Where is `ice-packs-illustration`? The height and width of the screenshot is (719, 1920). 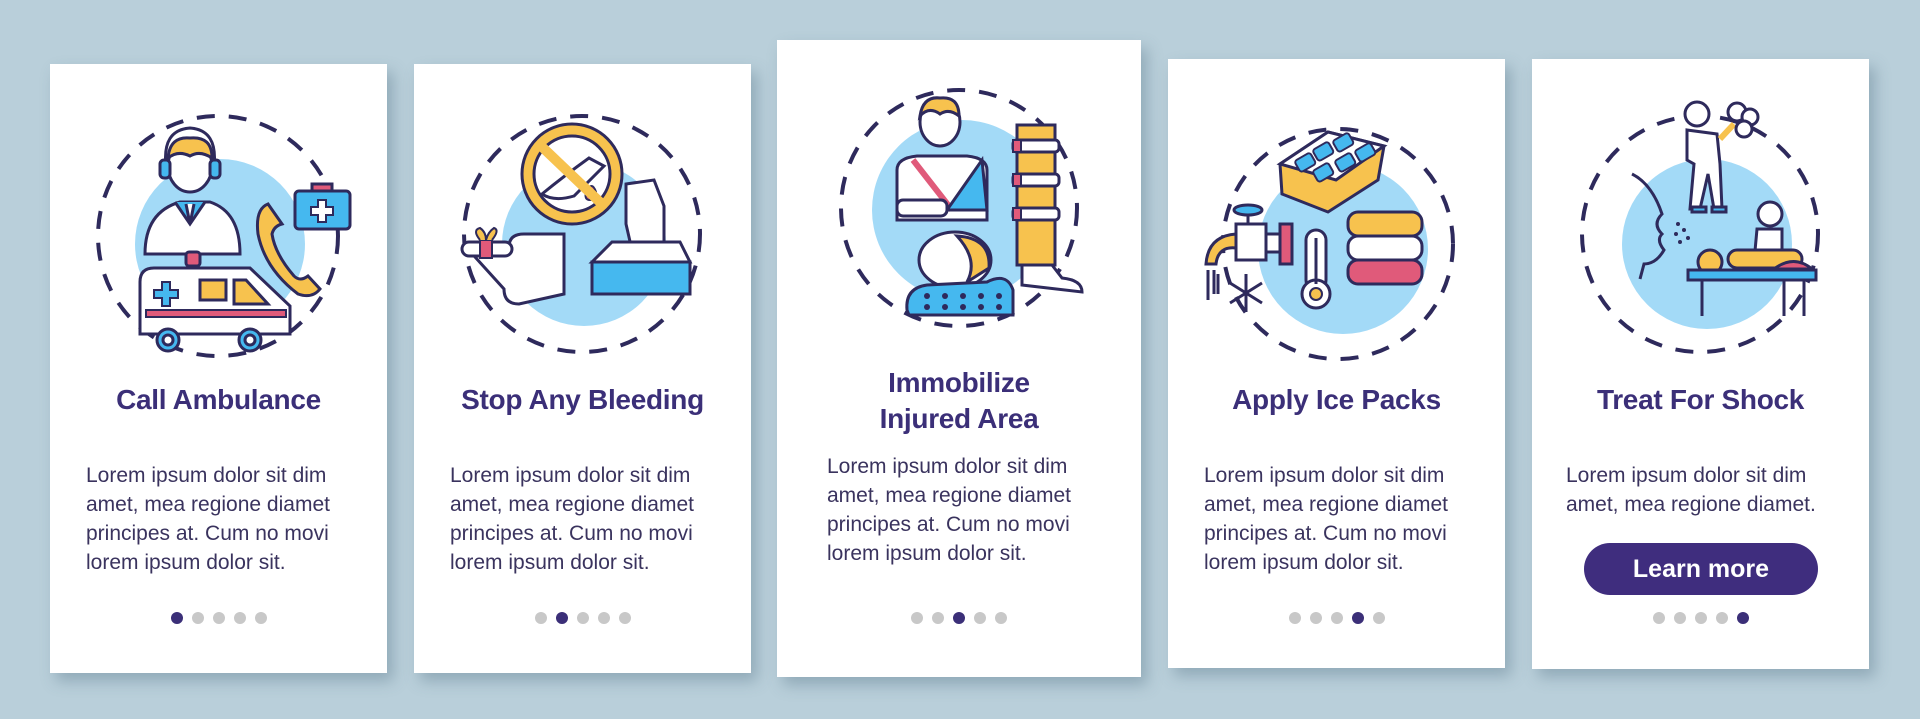
ice-packs-illustration is located at coordinates (1336, 234).